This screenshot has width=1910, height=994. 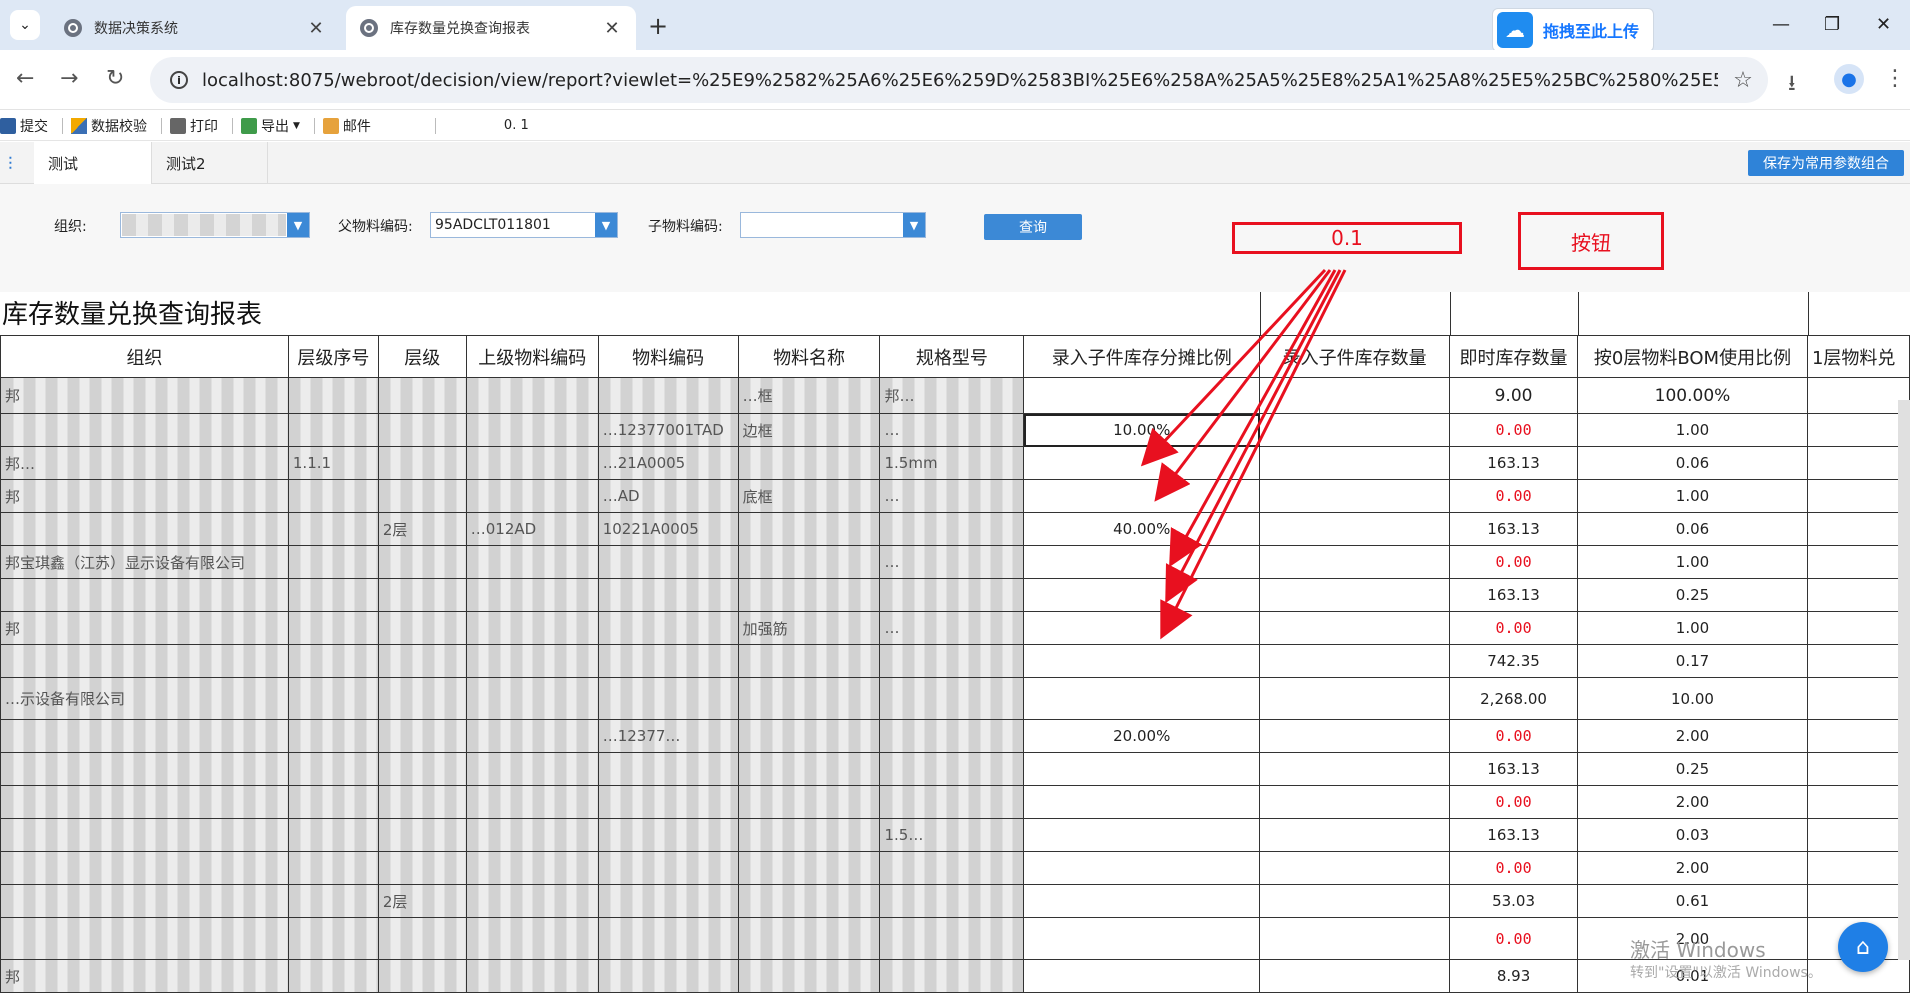 I want to click on parent-code-select: 95ADCLT011801 ▼, so click(x=524, y=225).